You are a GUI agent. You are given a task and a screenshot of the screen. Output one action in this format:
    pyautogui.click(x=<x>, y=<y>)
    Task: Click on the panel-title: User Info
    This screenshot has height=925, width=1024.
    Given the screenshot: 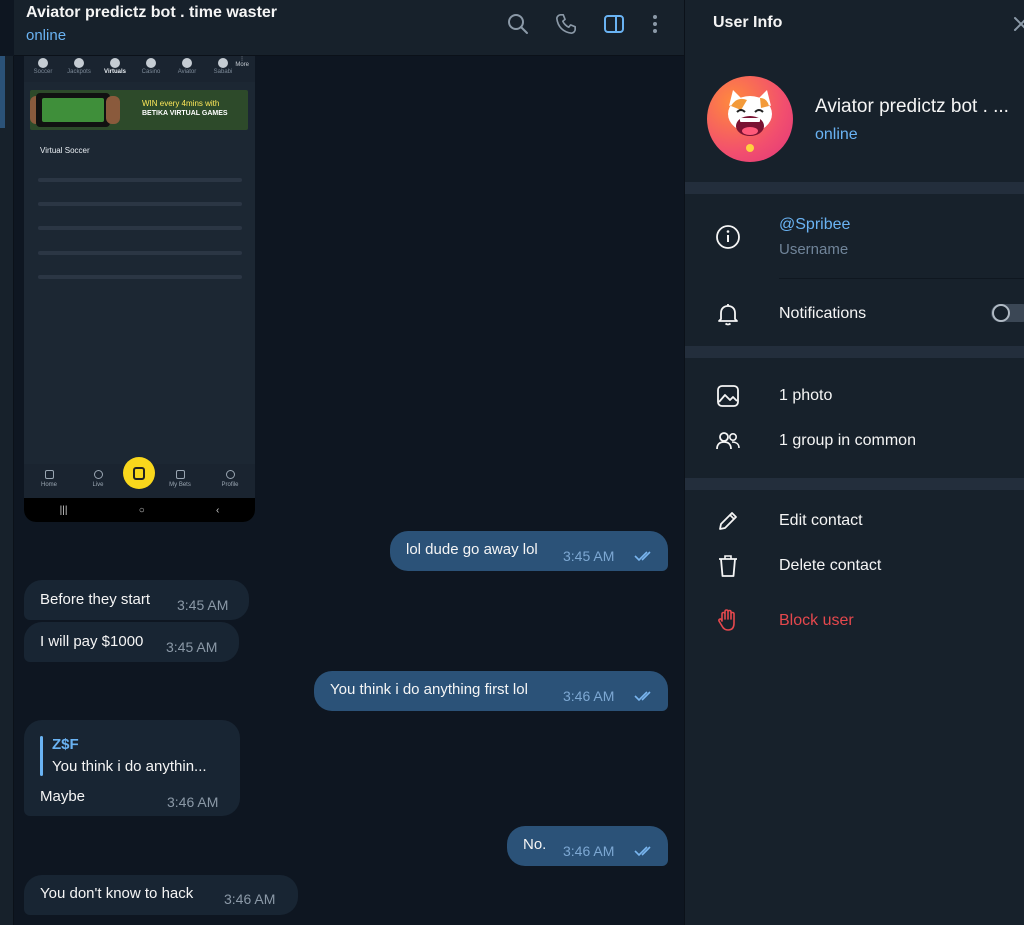 What is the action you would take?
    pyautogui.click(x=748, y=22)
    